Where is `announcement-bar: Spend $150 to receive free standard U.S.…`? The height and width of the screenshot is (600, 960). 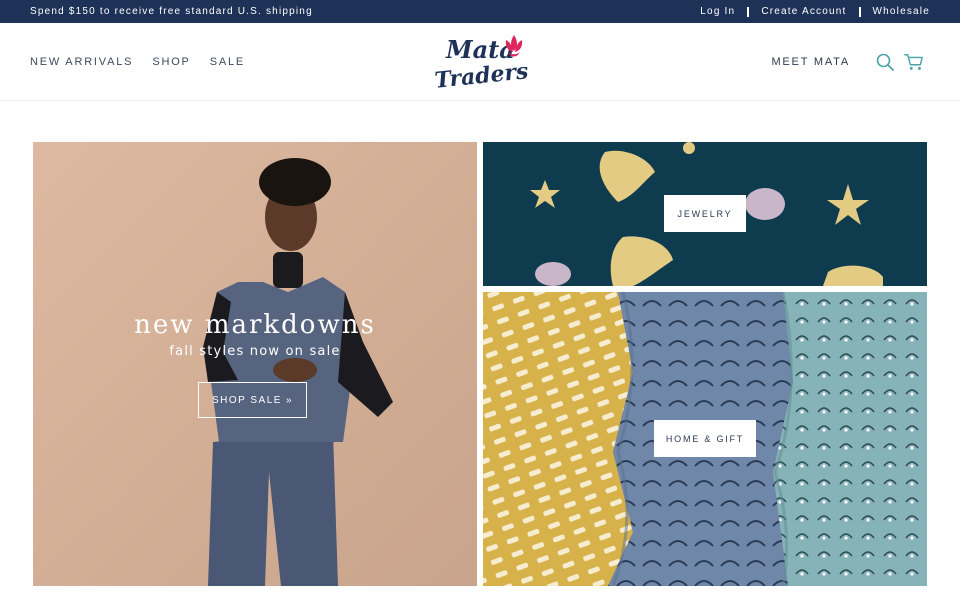 announcement-bar: Spend $150 to receive free standard U.S.… is located at coordinates (480, 11).